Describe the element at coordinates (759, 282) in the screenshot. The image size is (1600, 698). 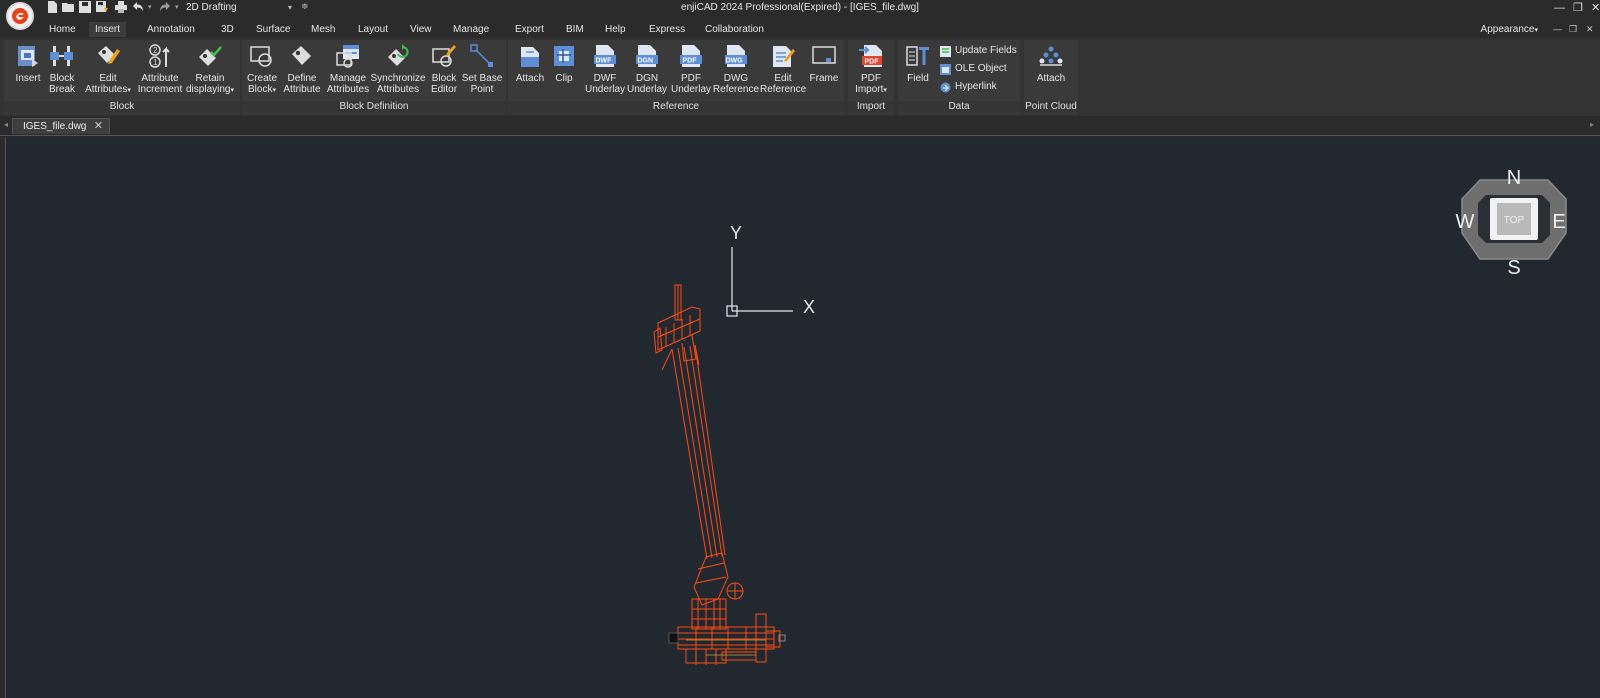
I see `ucs-icon` at that location.